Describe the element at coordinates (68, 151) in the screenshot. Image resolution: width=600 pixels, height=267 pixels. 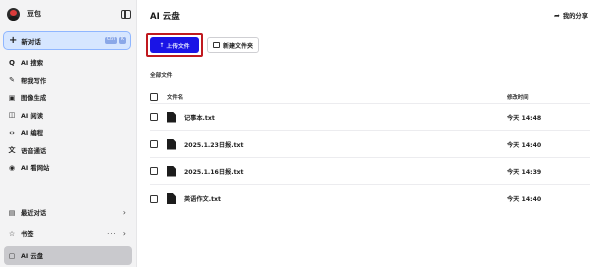
I see `sidebar-item-voice-call: 文 语音通话` at that location.